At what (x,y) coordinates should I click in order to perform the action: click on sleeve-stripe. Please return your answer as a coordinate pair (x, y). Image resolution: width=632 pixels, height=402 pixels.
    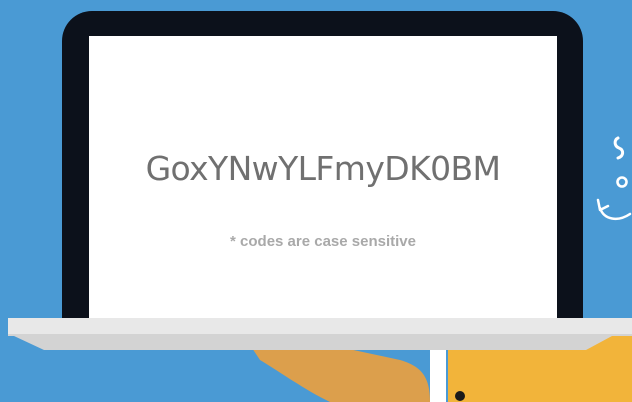
    Looking at the image, I should click on (438, 375).